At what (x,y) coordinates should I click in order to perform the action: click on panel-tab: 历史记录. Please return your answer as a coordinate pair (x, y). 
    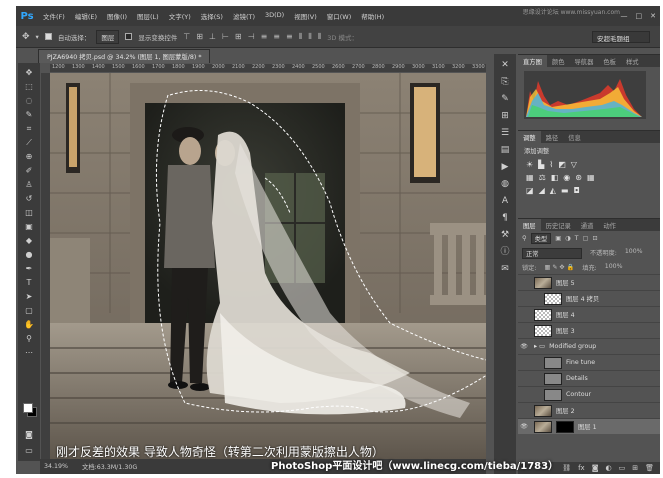
    Looking at the image, I should click on (558, 225).